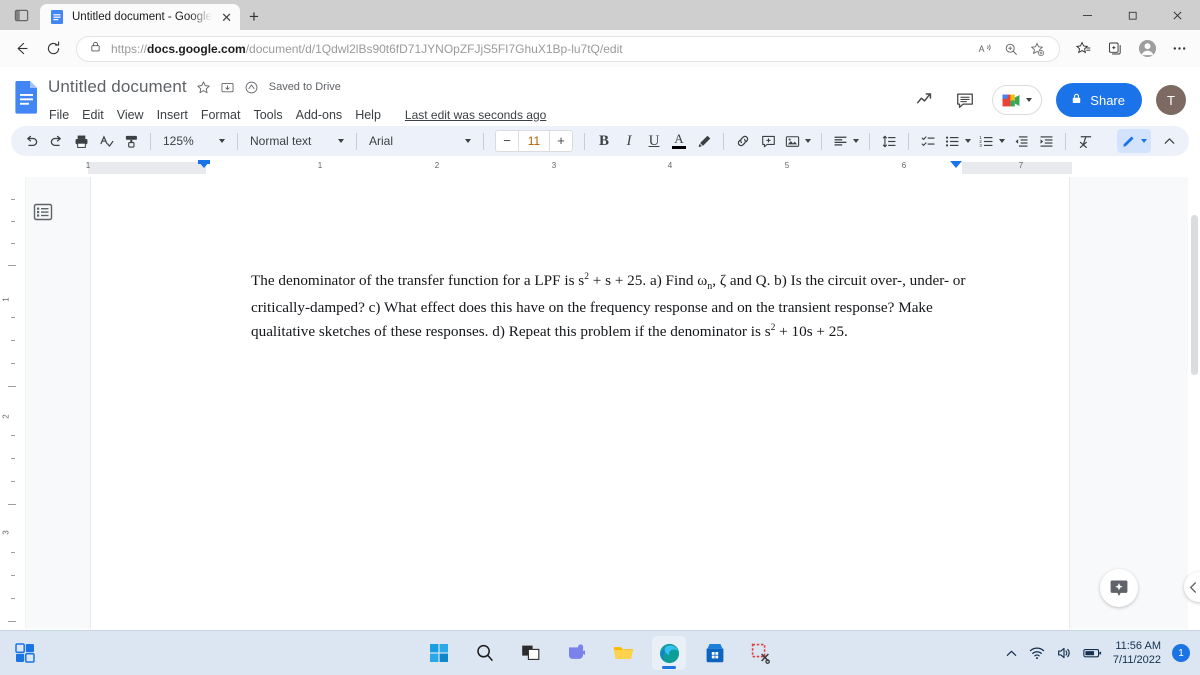  I want to click on collections-icon, so click(1115, 49).